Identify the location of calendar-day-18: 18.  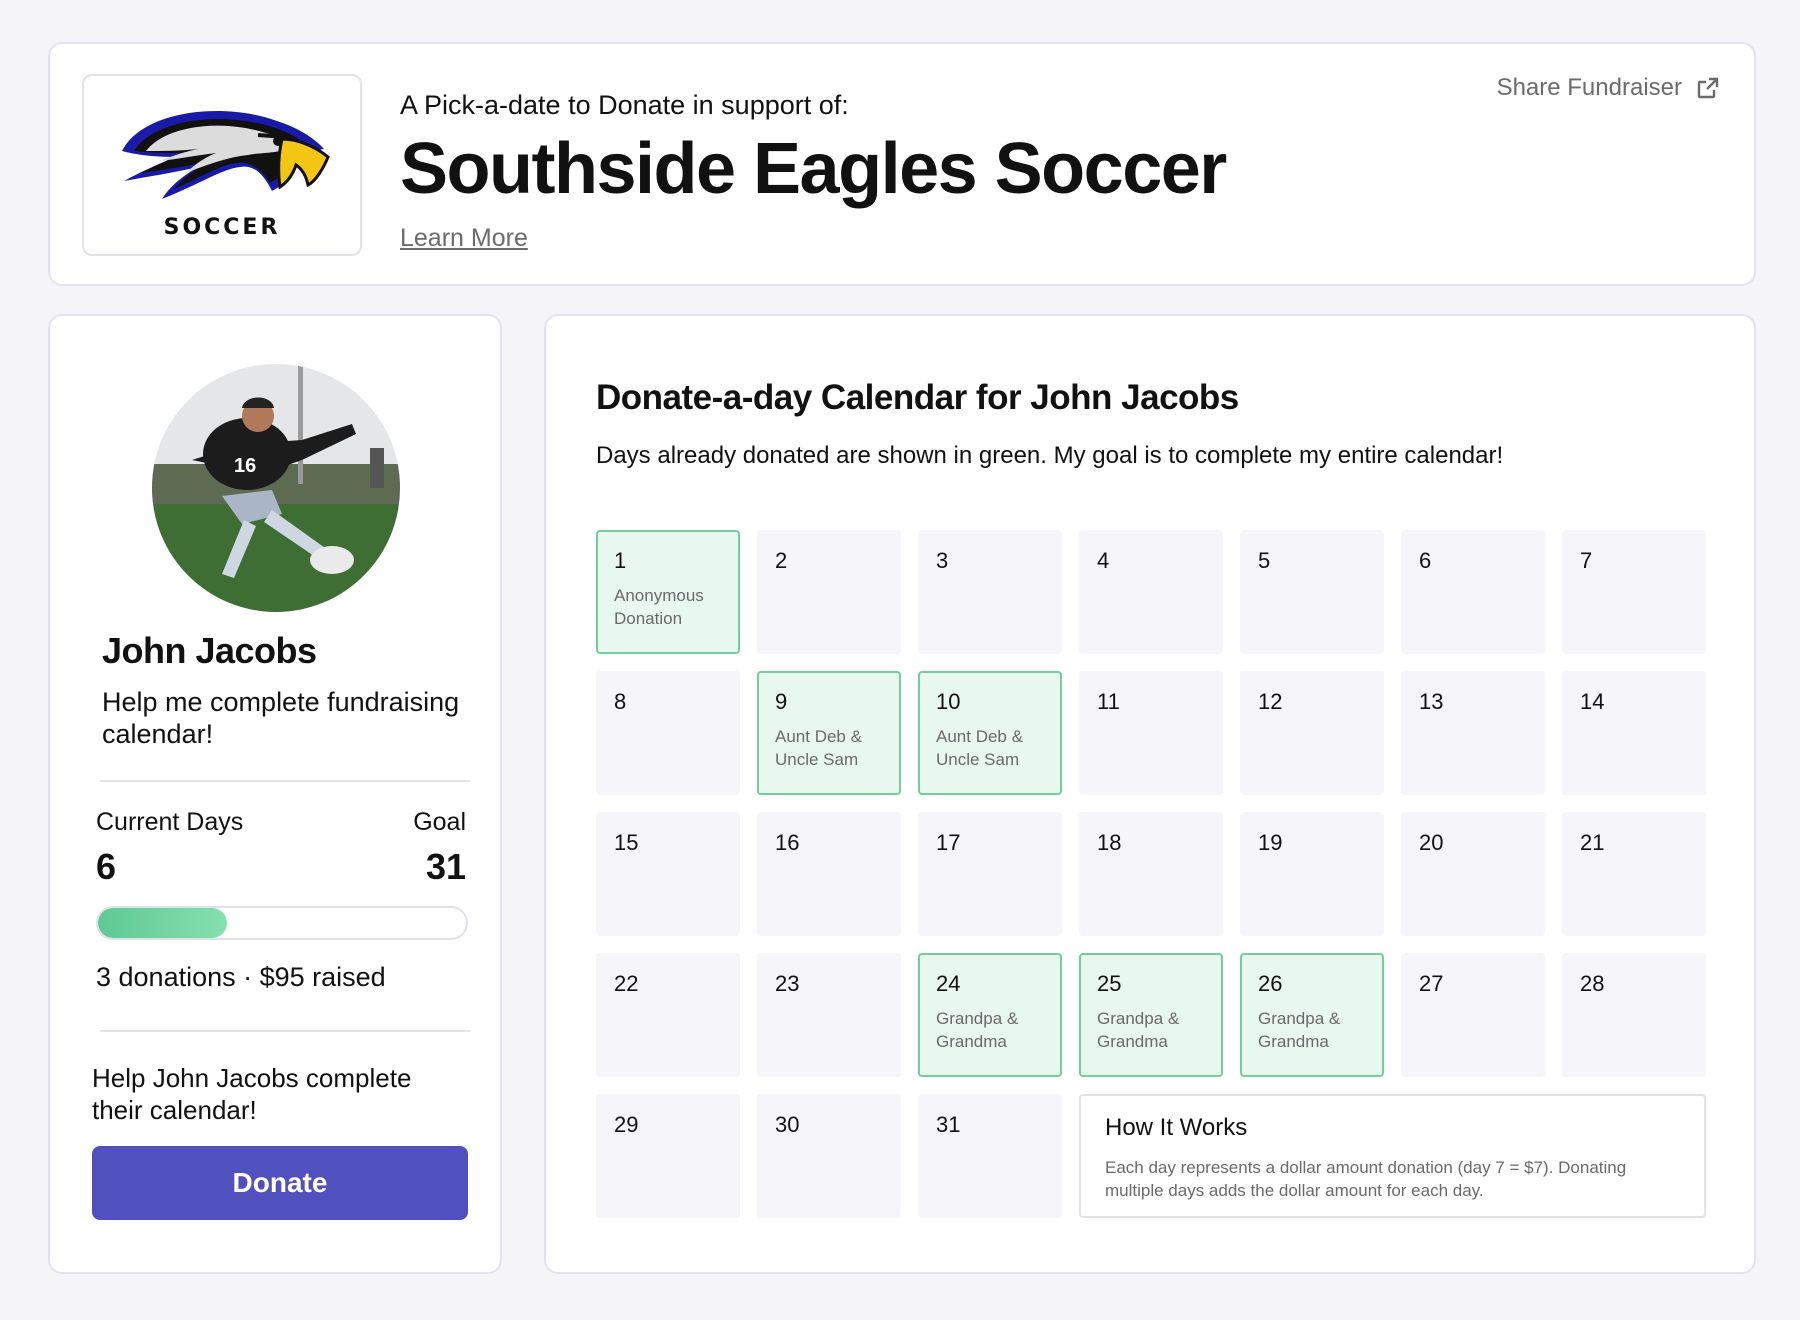
(1151, 874).